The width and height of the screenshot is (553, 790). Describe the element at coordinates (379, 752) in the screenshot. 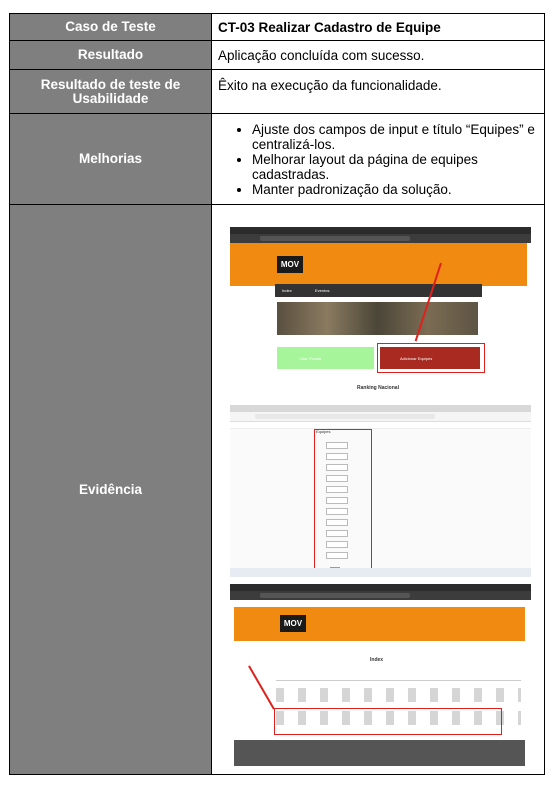

I see `site-footer` at that location.